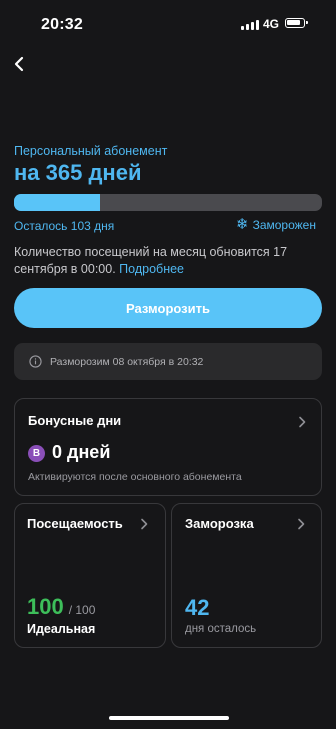 The height and width of the screenshot is (729, 336). What do you see at coordinates (75, 523) in the screenshot?
I see `attendance-title: Посещаемость` at bounding box center [75, 523].